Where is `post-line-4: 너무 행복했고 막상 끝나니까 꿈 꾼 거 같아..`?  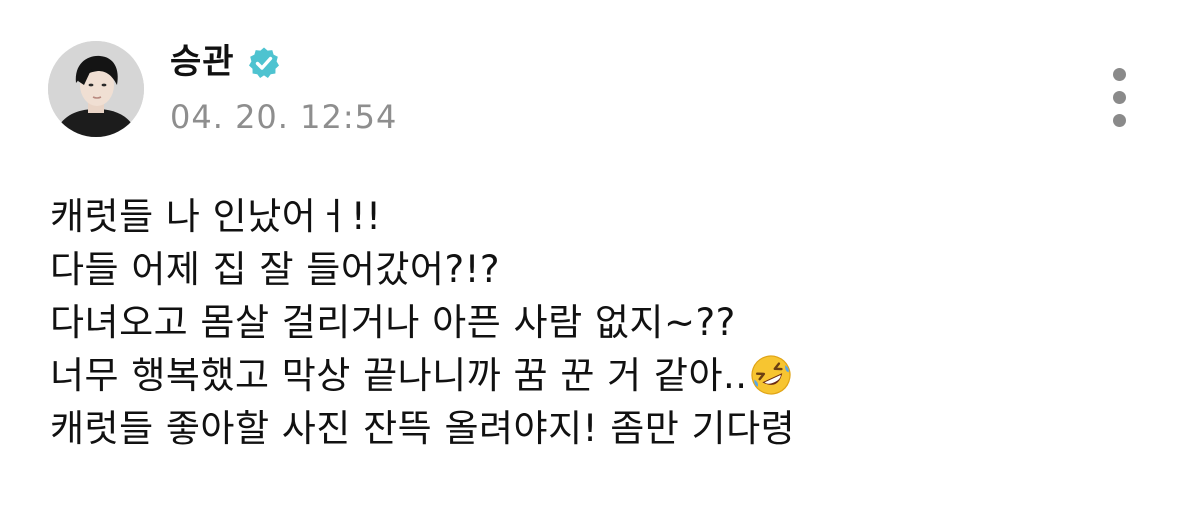 post-line-4: 너무 행복했고 막상 끝나니까 꿈 꾼 거 같아.. is located at coordinates (600, 375).